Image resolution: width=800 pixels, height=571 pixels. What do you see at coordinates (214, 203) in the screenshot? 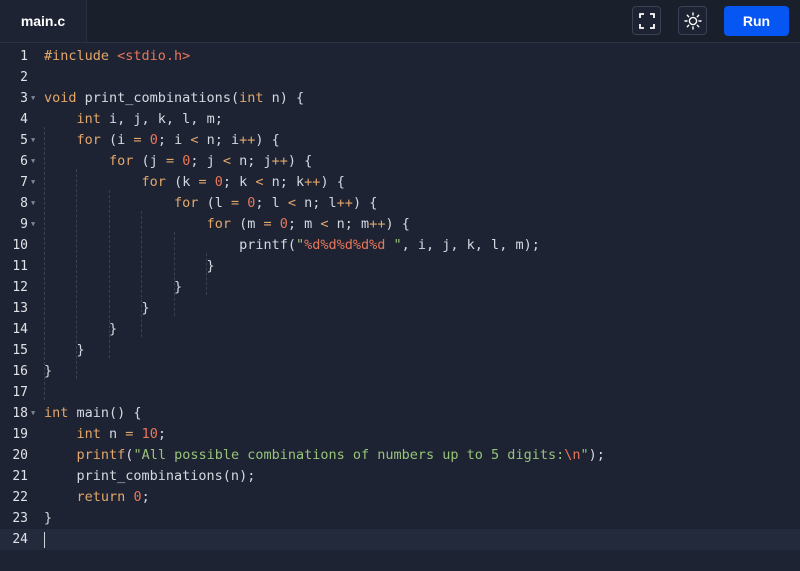
I see `code-token: (l` at bounding box center [214, 203].